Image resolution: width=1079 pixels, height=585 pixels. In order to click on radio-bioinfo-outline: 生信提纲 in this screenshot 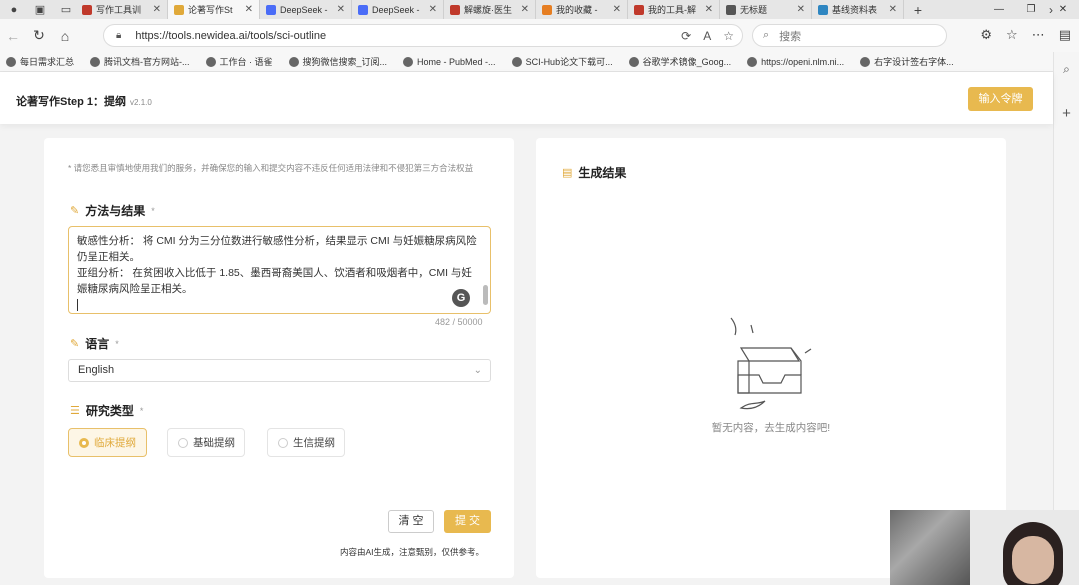, I will do `click(306, 442)`.